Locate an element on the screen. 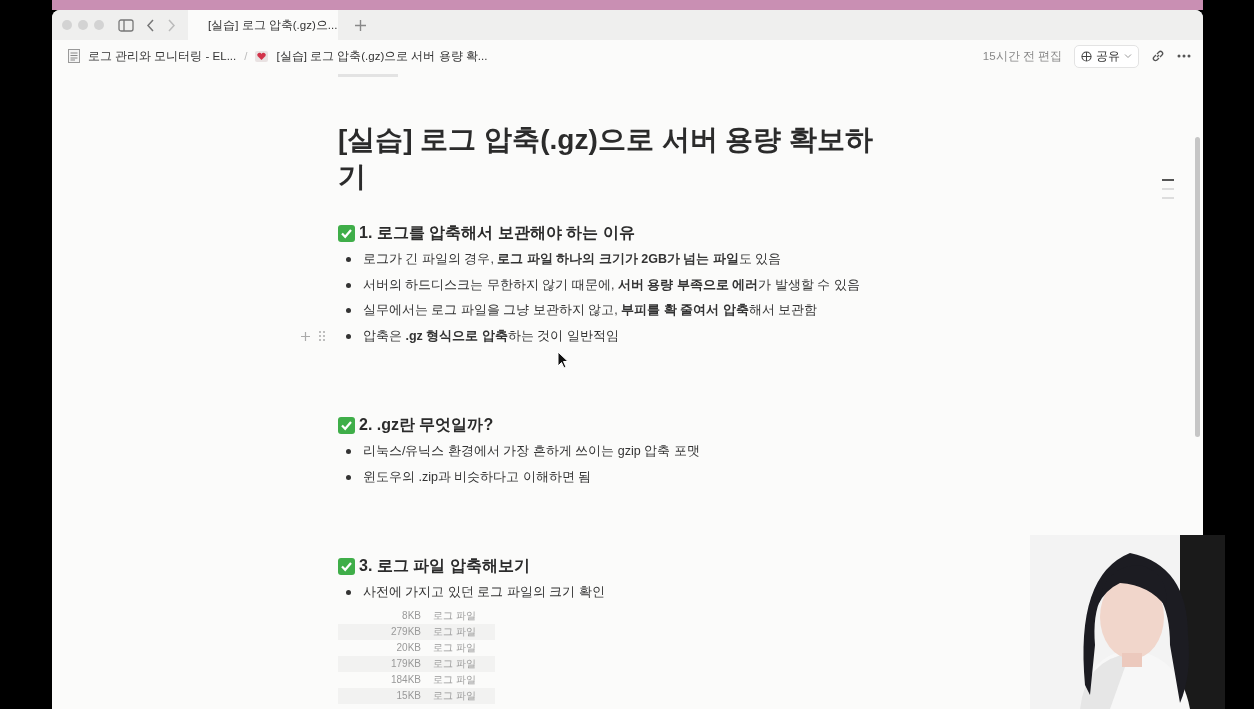 The height and width of the screenshot is (709, 1254). block-handle-icon is located at coordinates (313, 336).